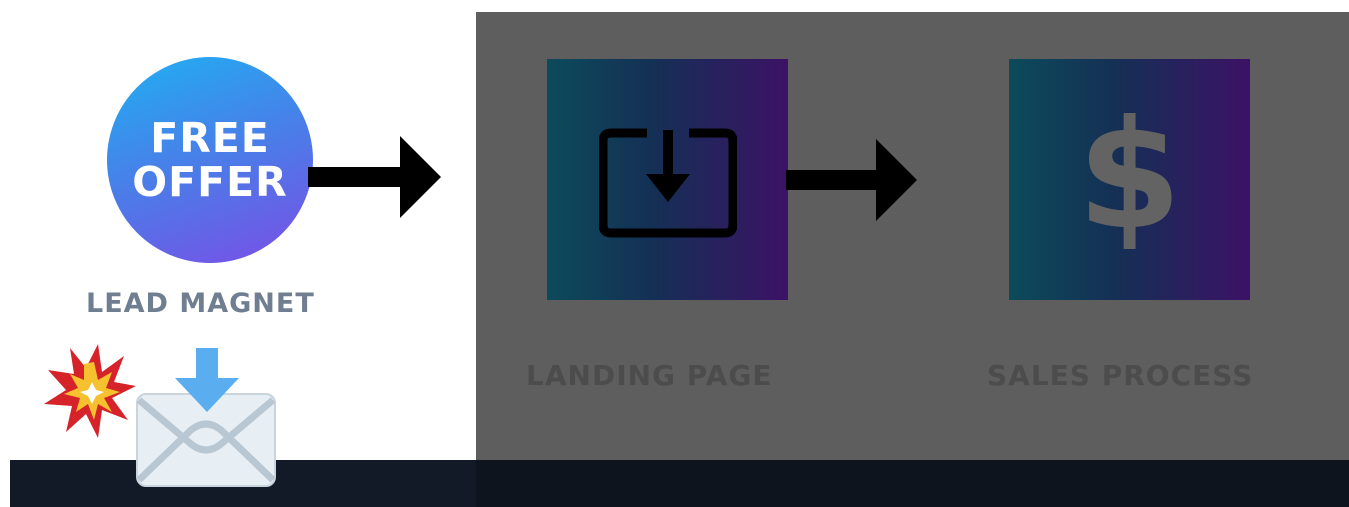  Describe the element at coordinates (649, 375) in the screenshot. I see `landing-page-caption: LANDING PAGE` at that location.